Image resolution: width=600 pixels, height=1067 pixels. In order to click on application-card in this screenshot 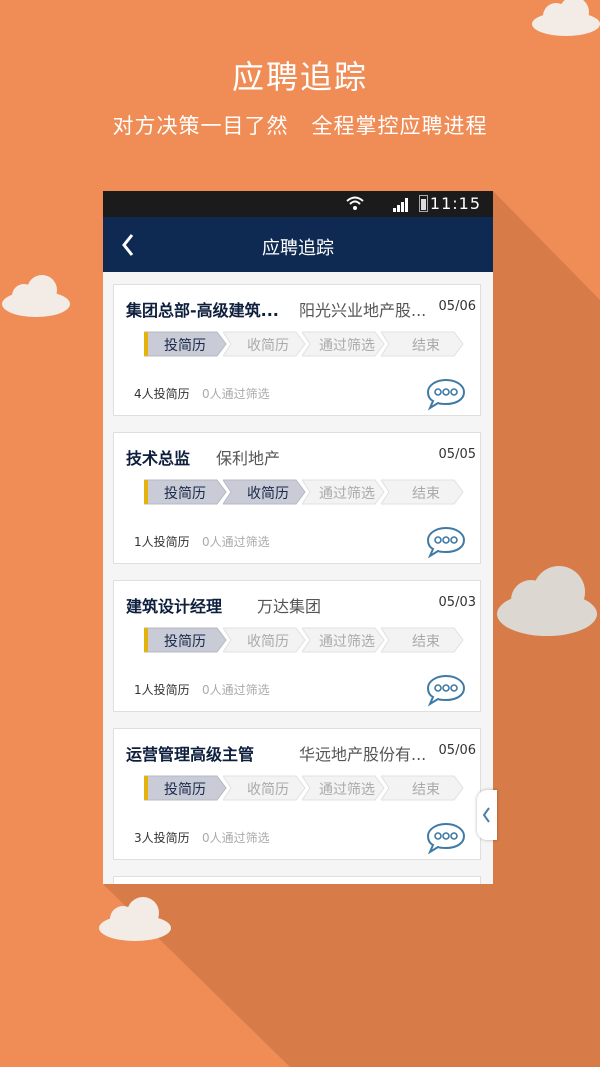, I will do `click(297, 880)`.